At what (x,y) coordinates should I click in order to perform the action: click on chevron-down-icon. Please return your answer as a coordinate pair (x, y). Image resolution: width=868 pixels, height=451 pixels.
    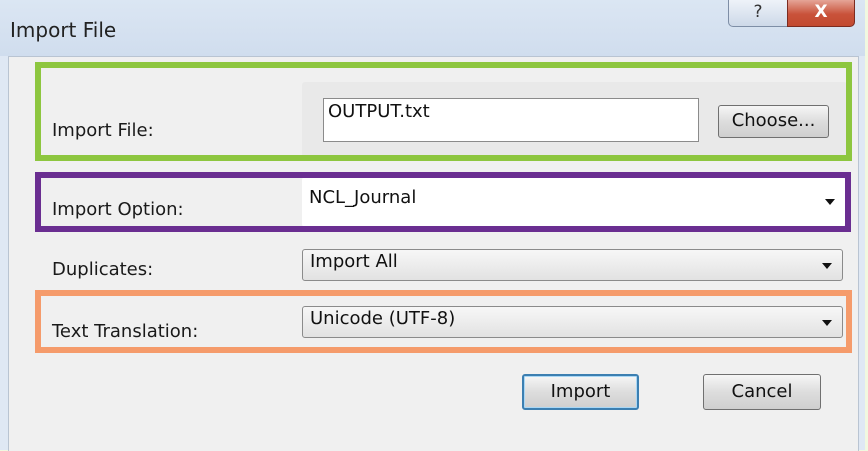
    Looking at the image, I should click on (827, 266).